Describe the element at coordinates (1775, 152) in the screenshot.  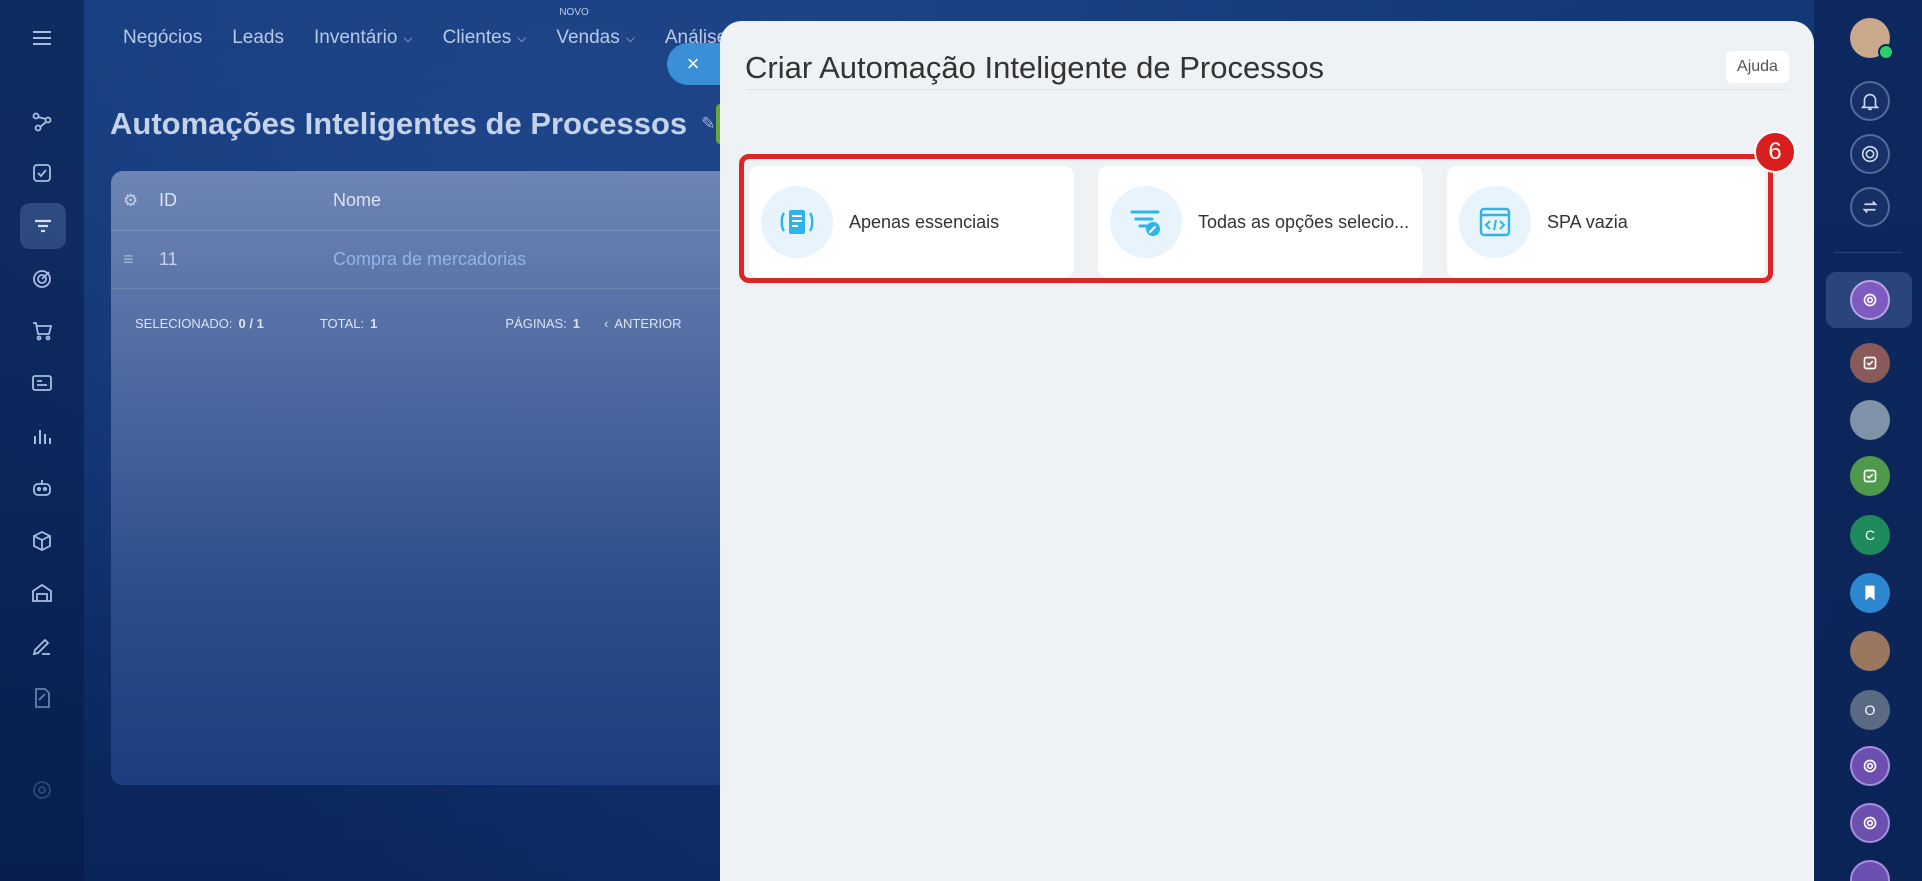
I see `annotation-number-badge: 6` at that location.